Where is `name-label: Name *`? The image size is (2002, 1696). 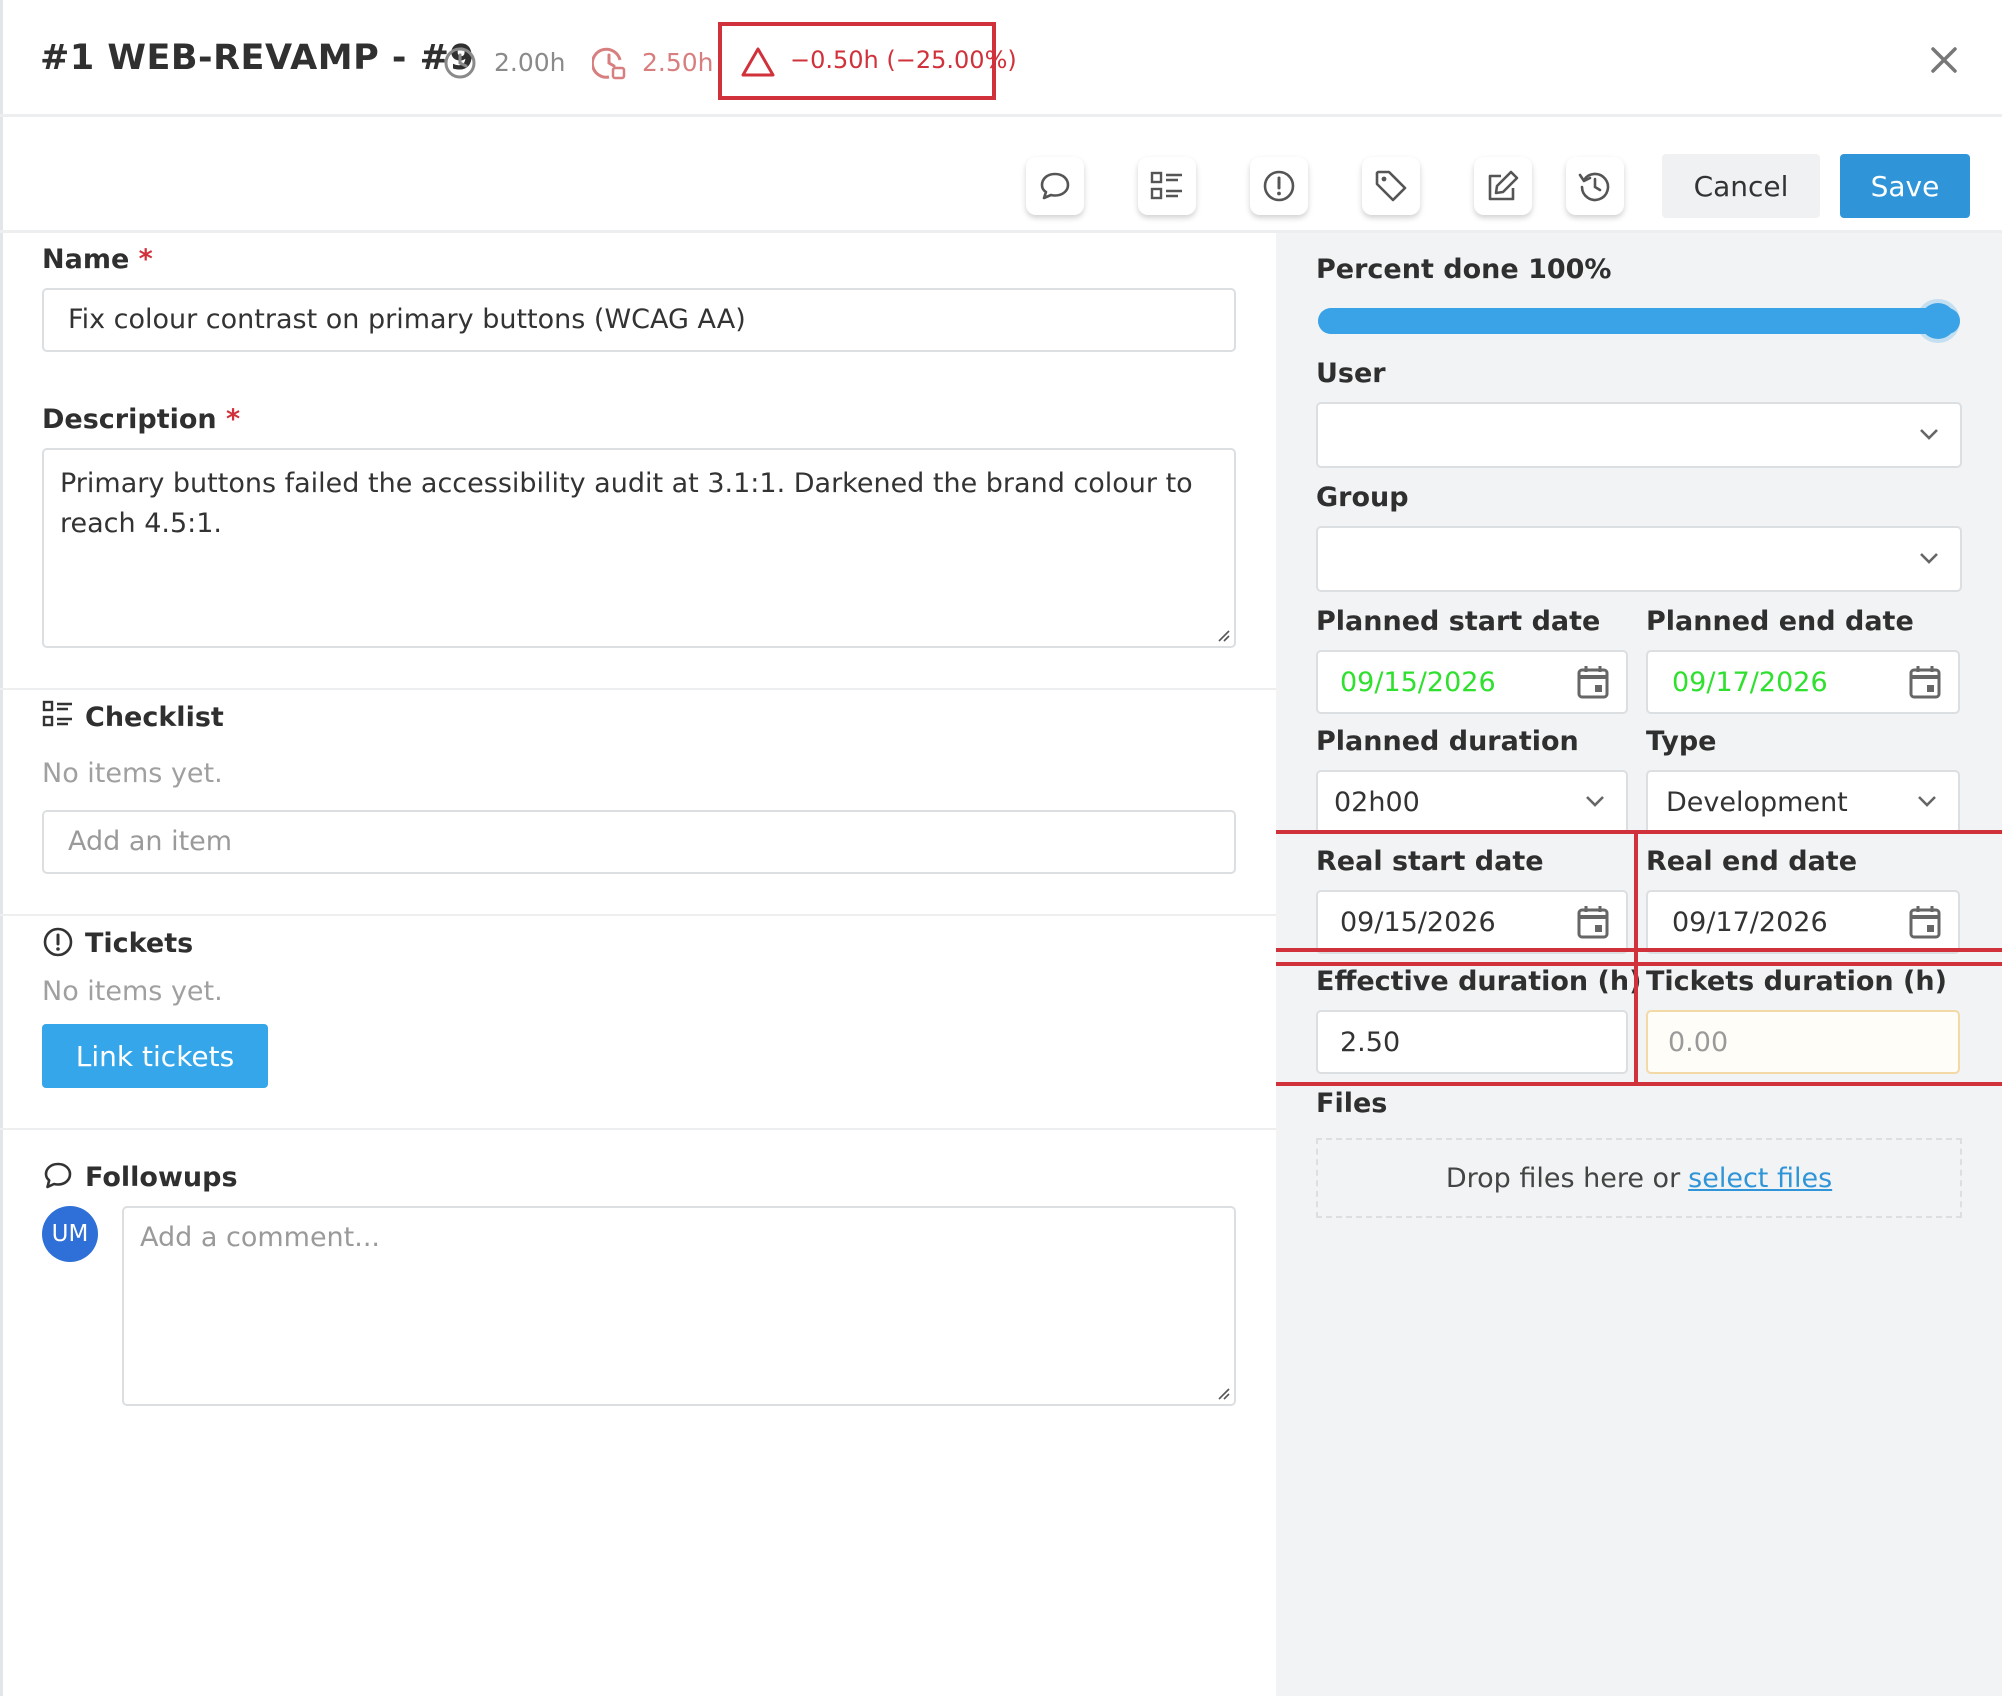
name-label: Name * is located at coordinates (97, 259).